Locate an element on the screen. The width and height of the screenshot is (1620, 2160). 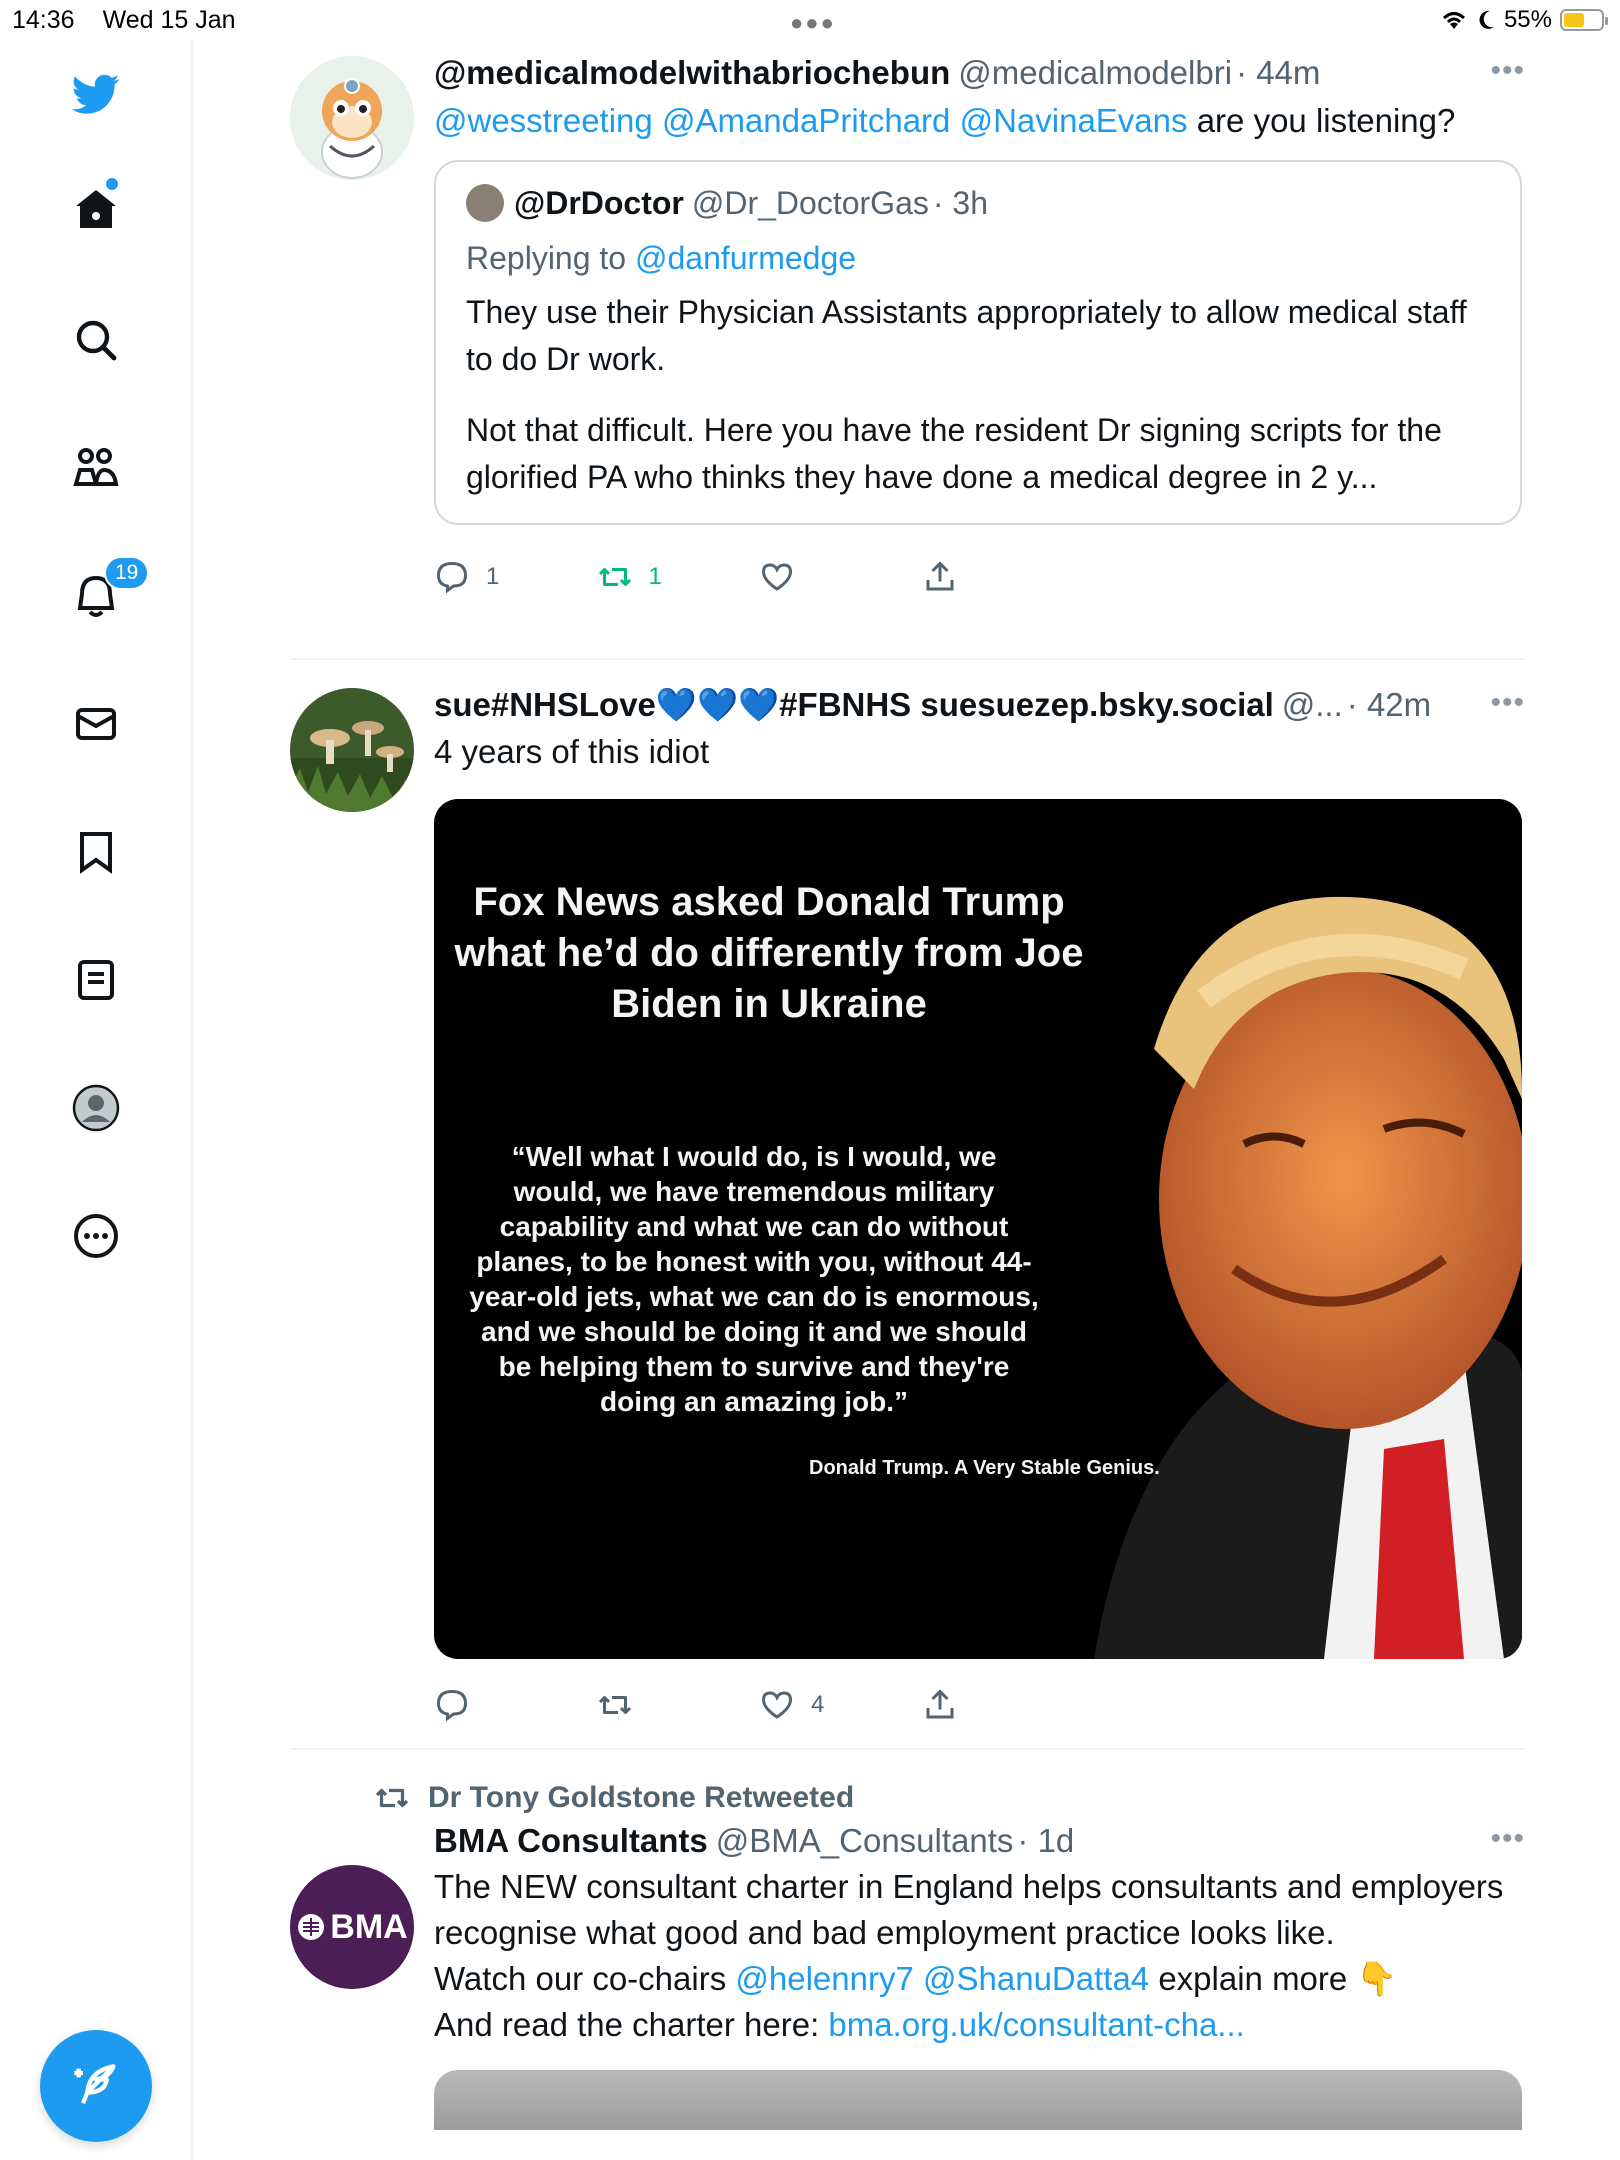
nav-home is located at coordinates (96, 210).